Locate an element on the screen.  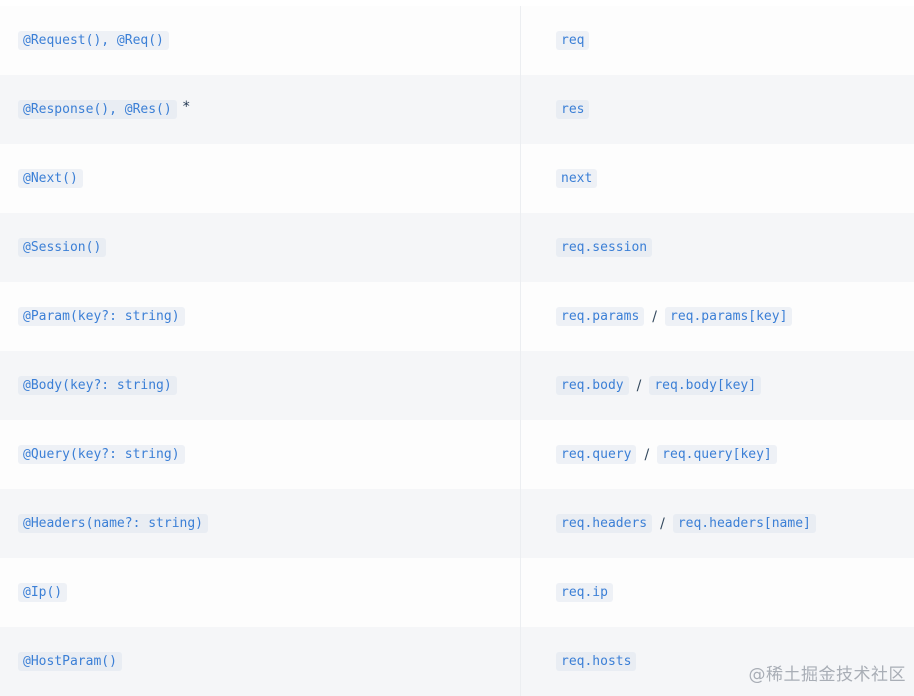
express-code: req.headers is located at coordinates (604, 523).